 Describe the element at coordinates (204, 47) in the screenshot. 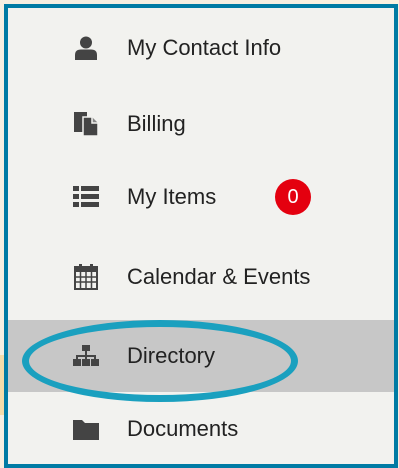

I see `sidebar-item-label: My Contact Info` at that location.